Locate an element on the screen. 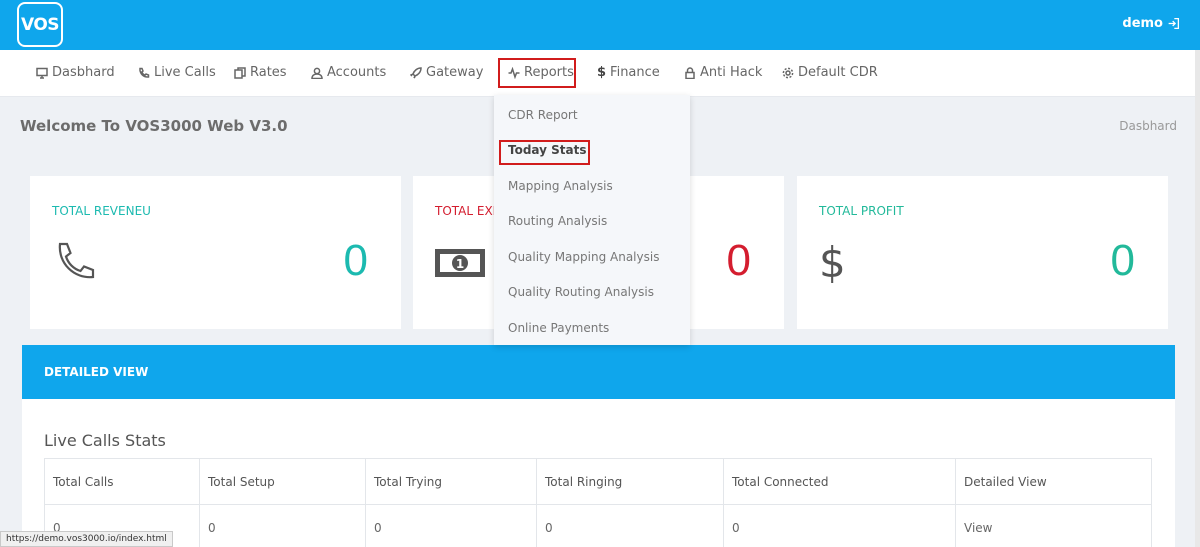 The height and width of the screenshot is (547, 1200). lock-icon is located at coordinates (690, 72).